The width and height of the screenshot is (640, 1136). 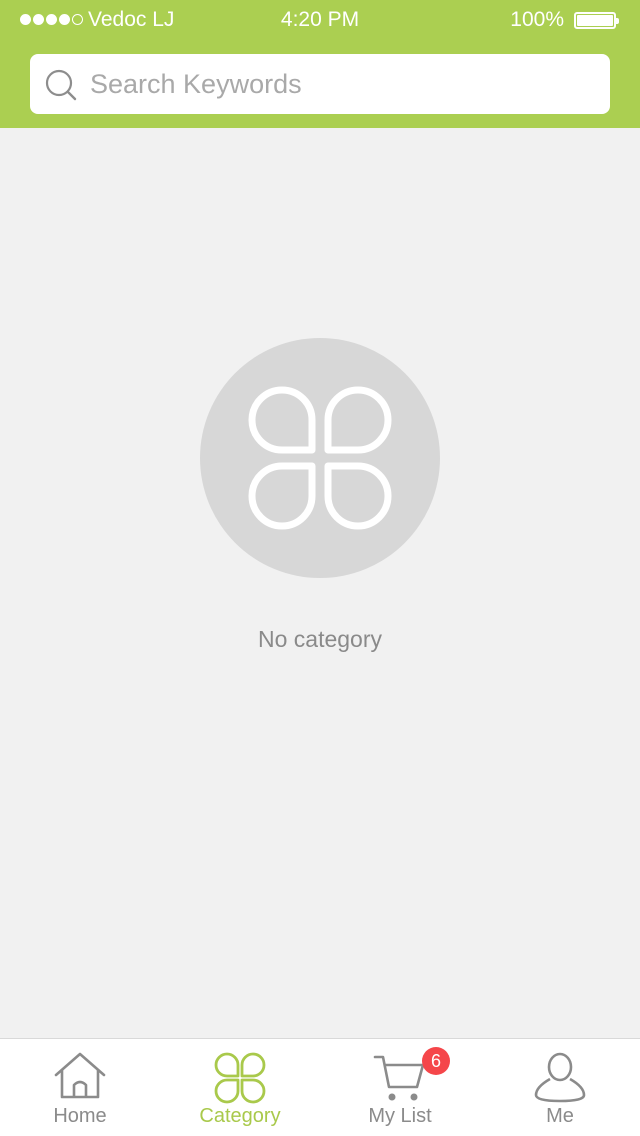 I want to click on cart-count-badge: 6, so click(x=436, y=1061).